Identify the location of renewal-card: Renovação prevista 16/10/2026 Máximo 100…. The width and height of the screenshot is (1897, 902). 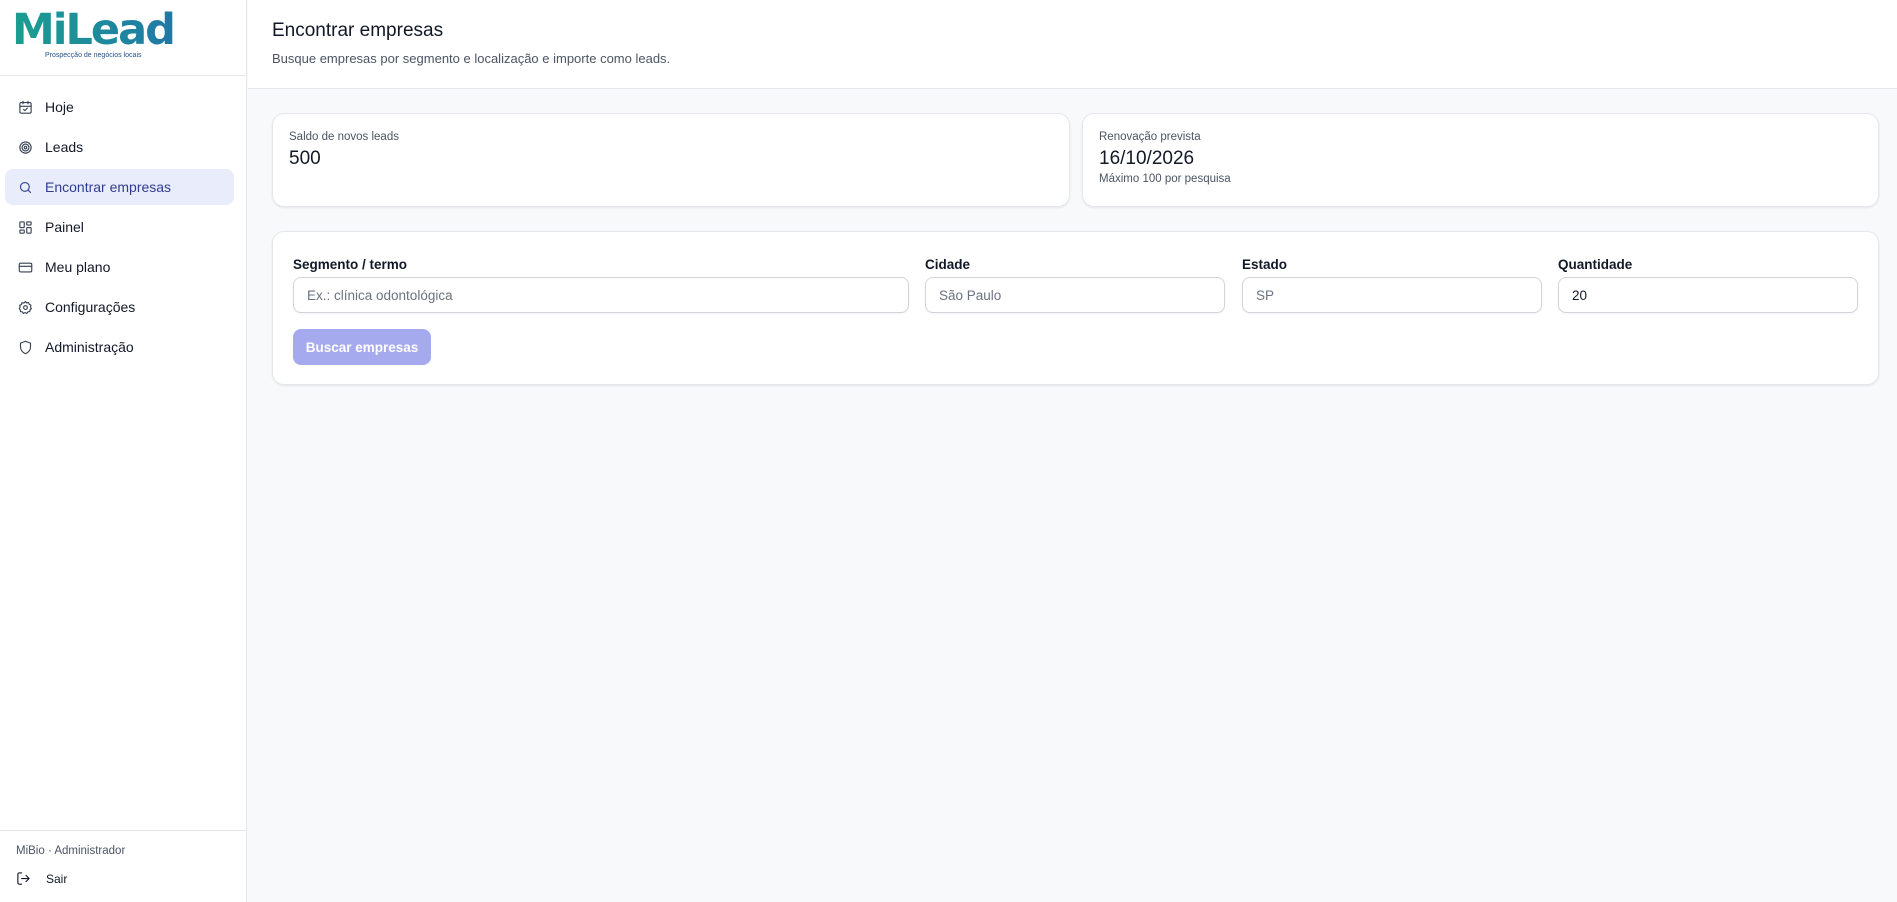
(1480, 160).